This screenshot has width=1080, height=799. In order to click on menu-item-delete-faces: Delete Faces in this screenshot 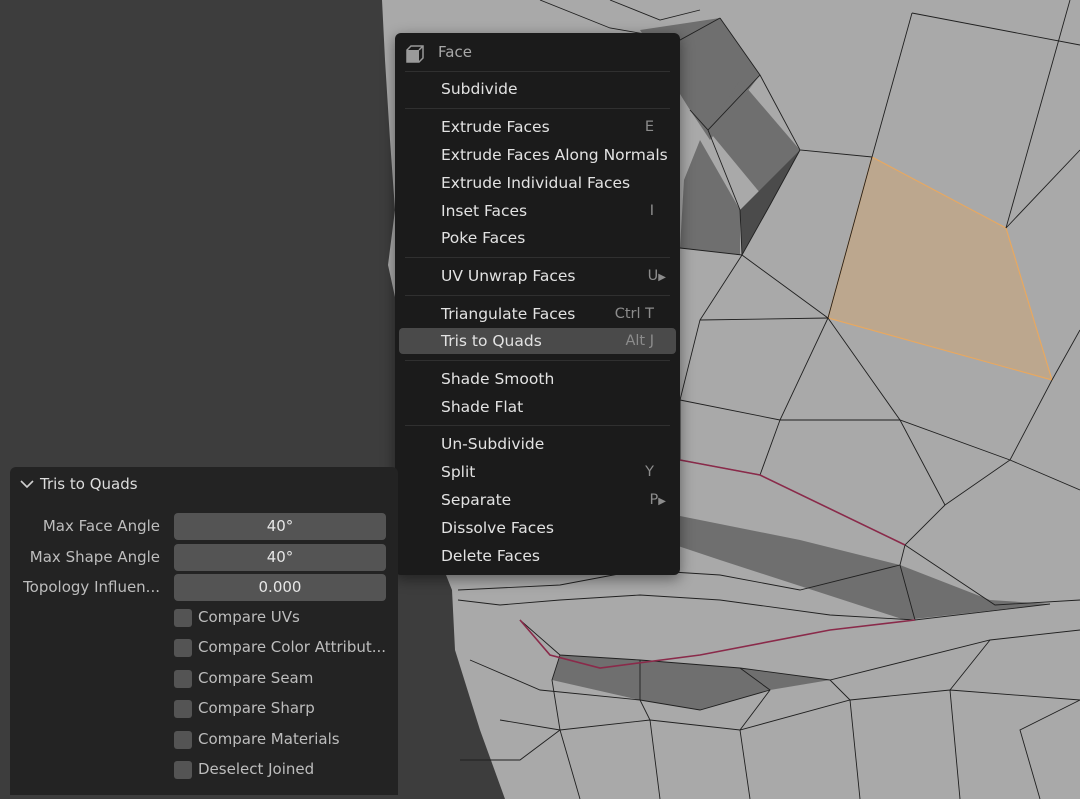, I will do `click(537, 556)`.